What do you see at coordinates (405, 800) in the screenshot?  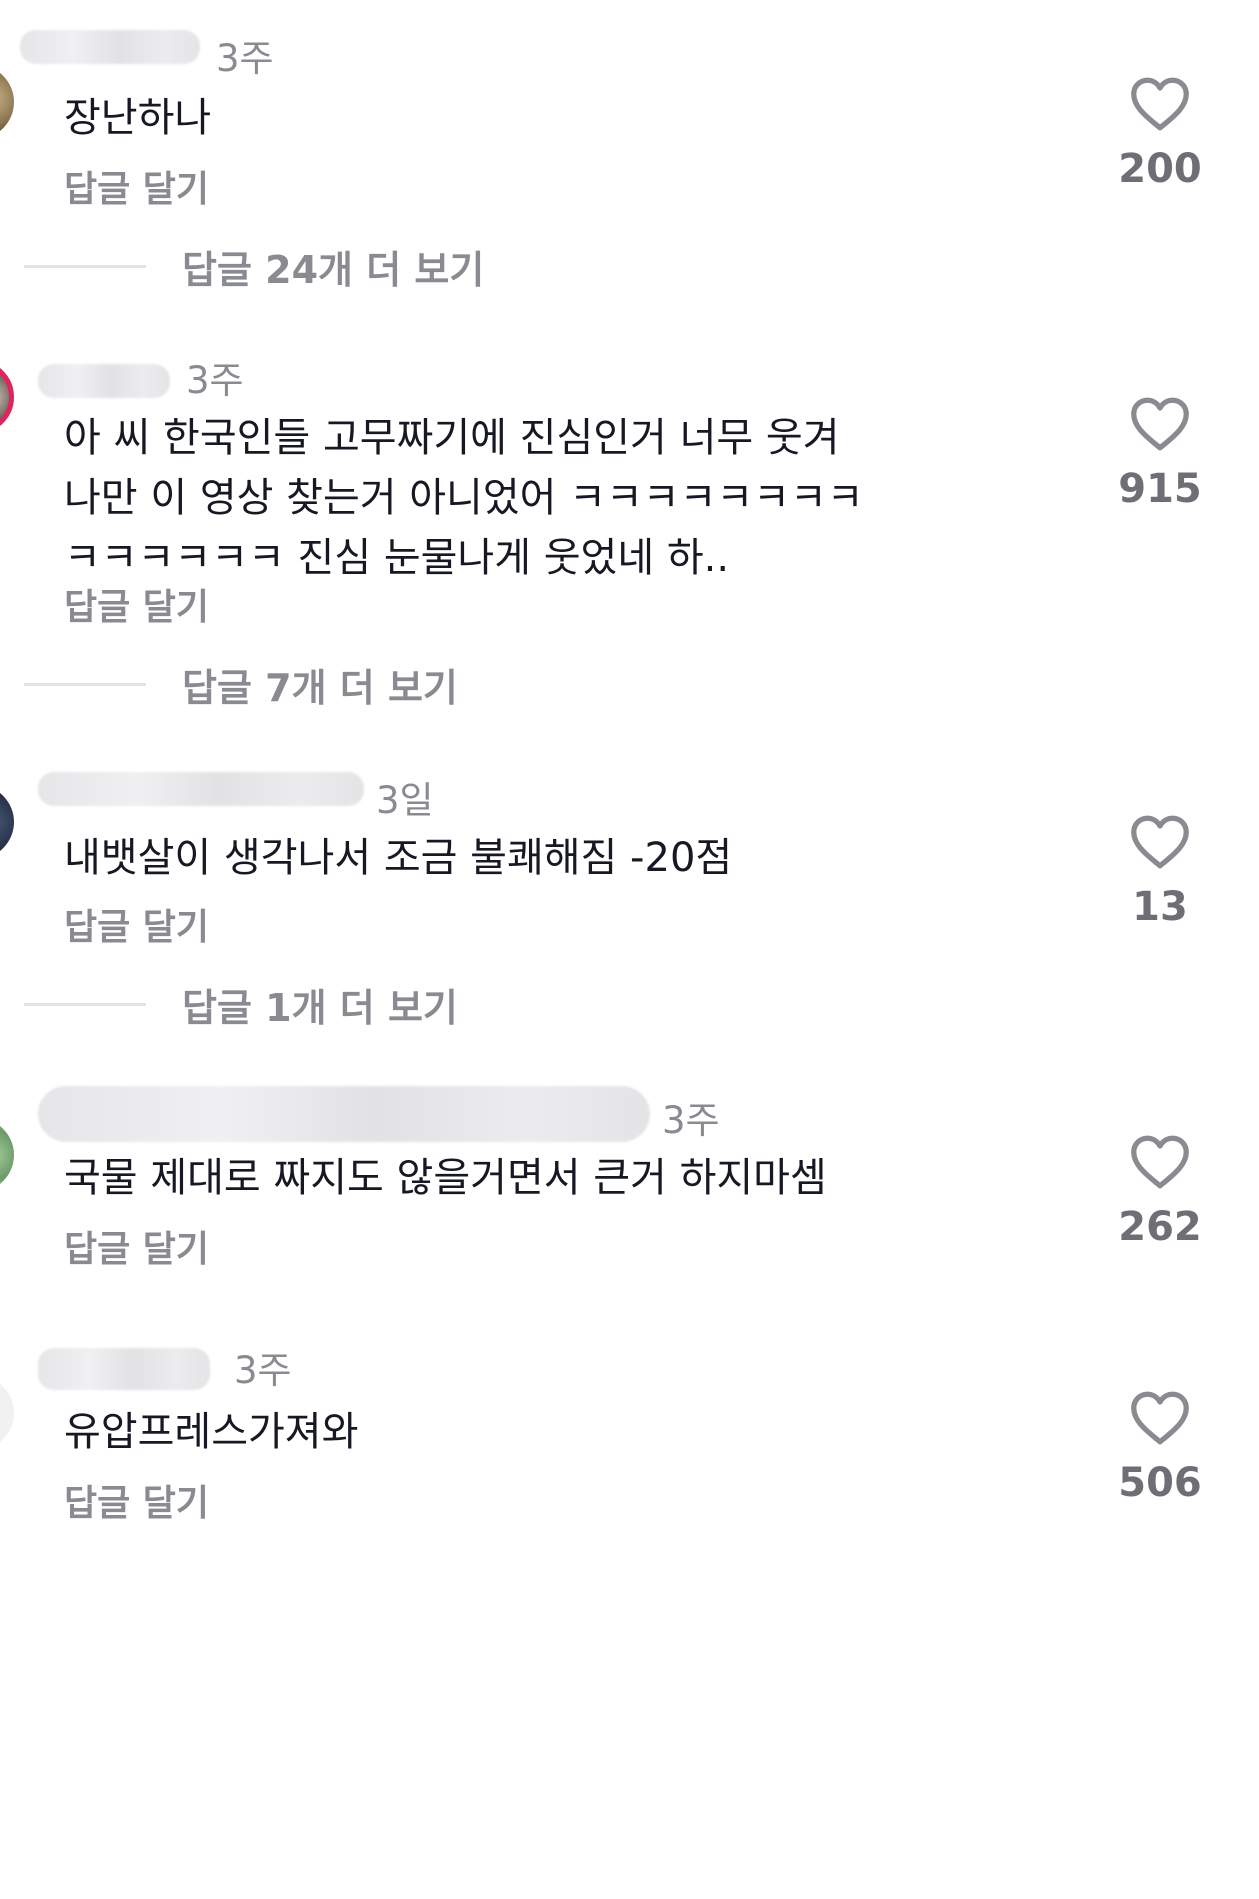 I see `comment-time: 3일` at bounding box center [405, 800].